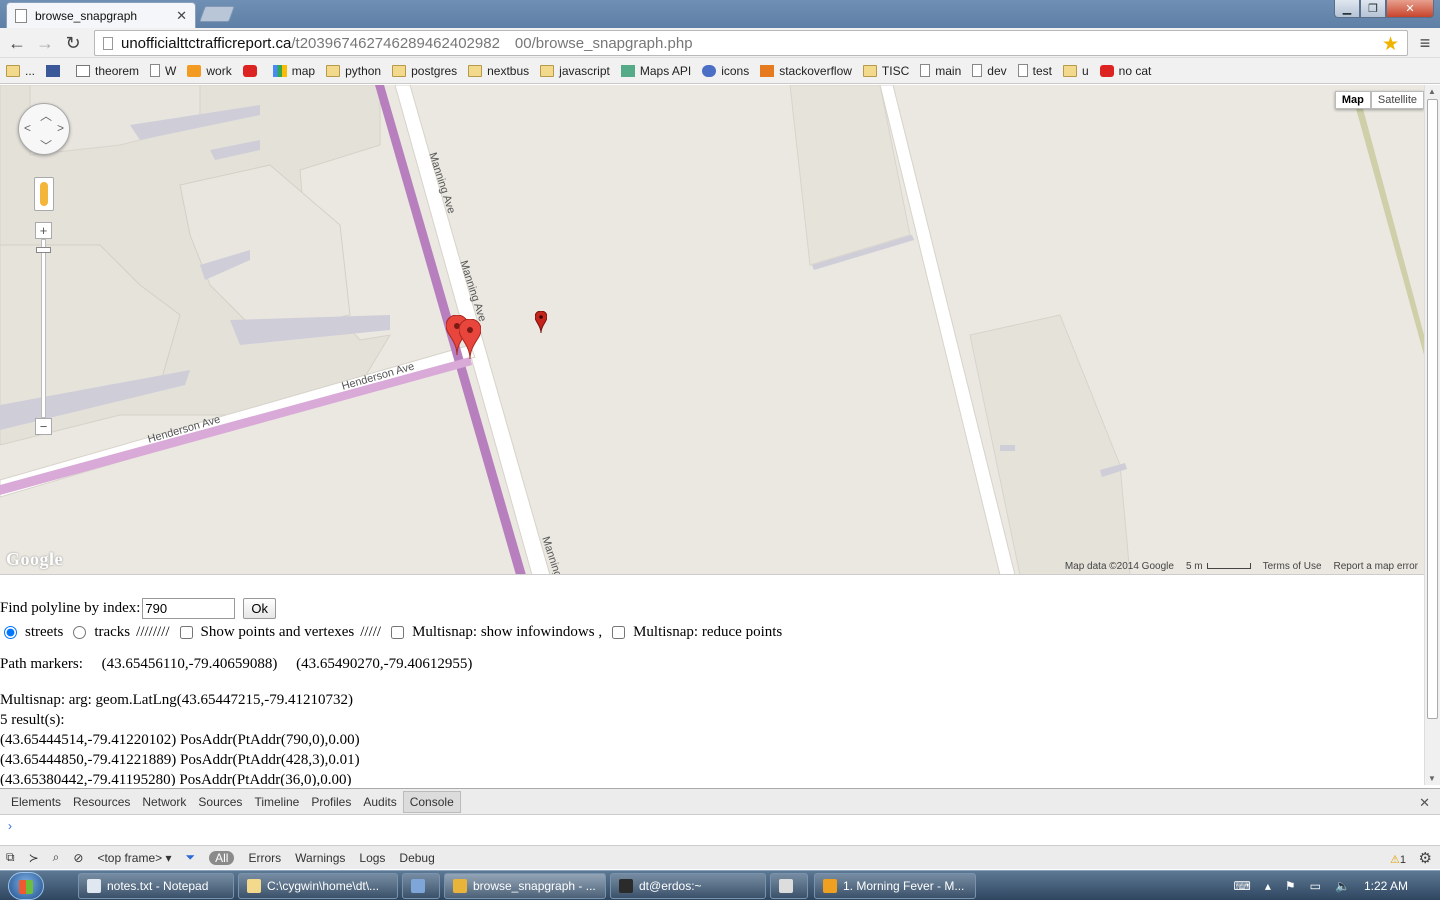  Describe the element at coordinates (191, 857) in the screenshot. I see `filter-icon: ⏷` at that location.